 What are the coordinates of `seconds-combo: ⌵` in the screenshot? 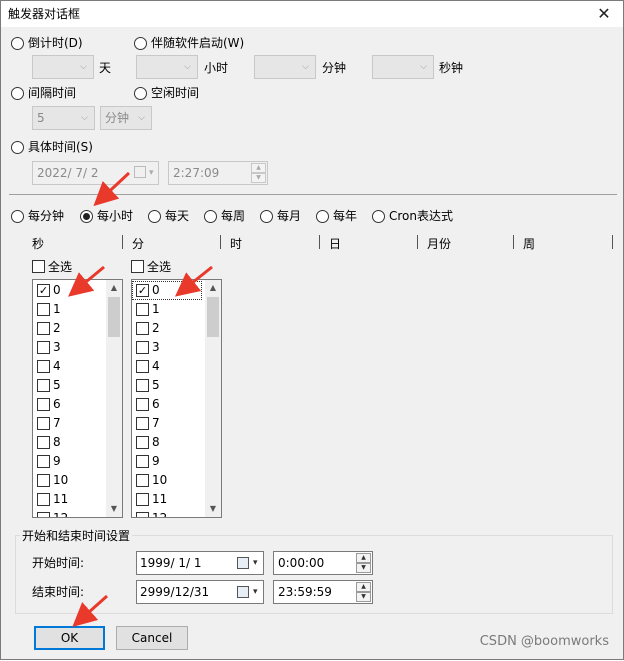 It's located at (403, 67).